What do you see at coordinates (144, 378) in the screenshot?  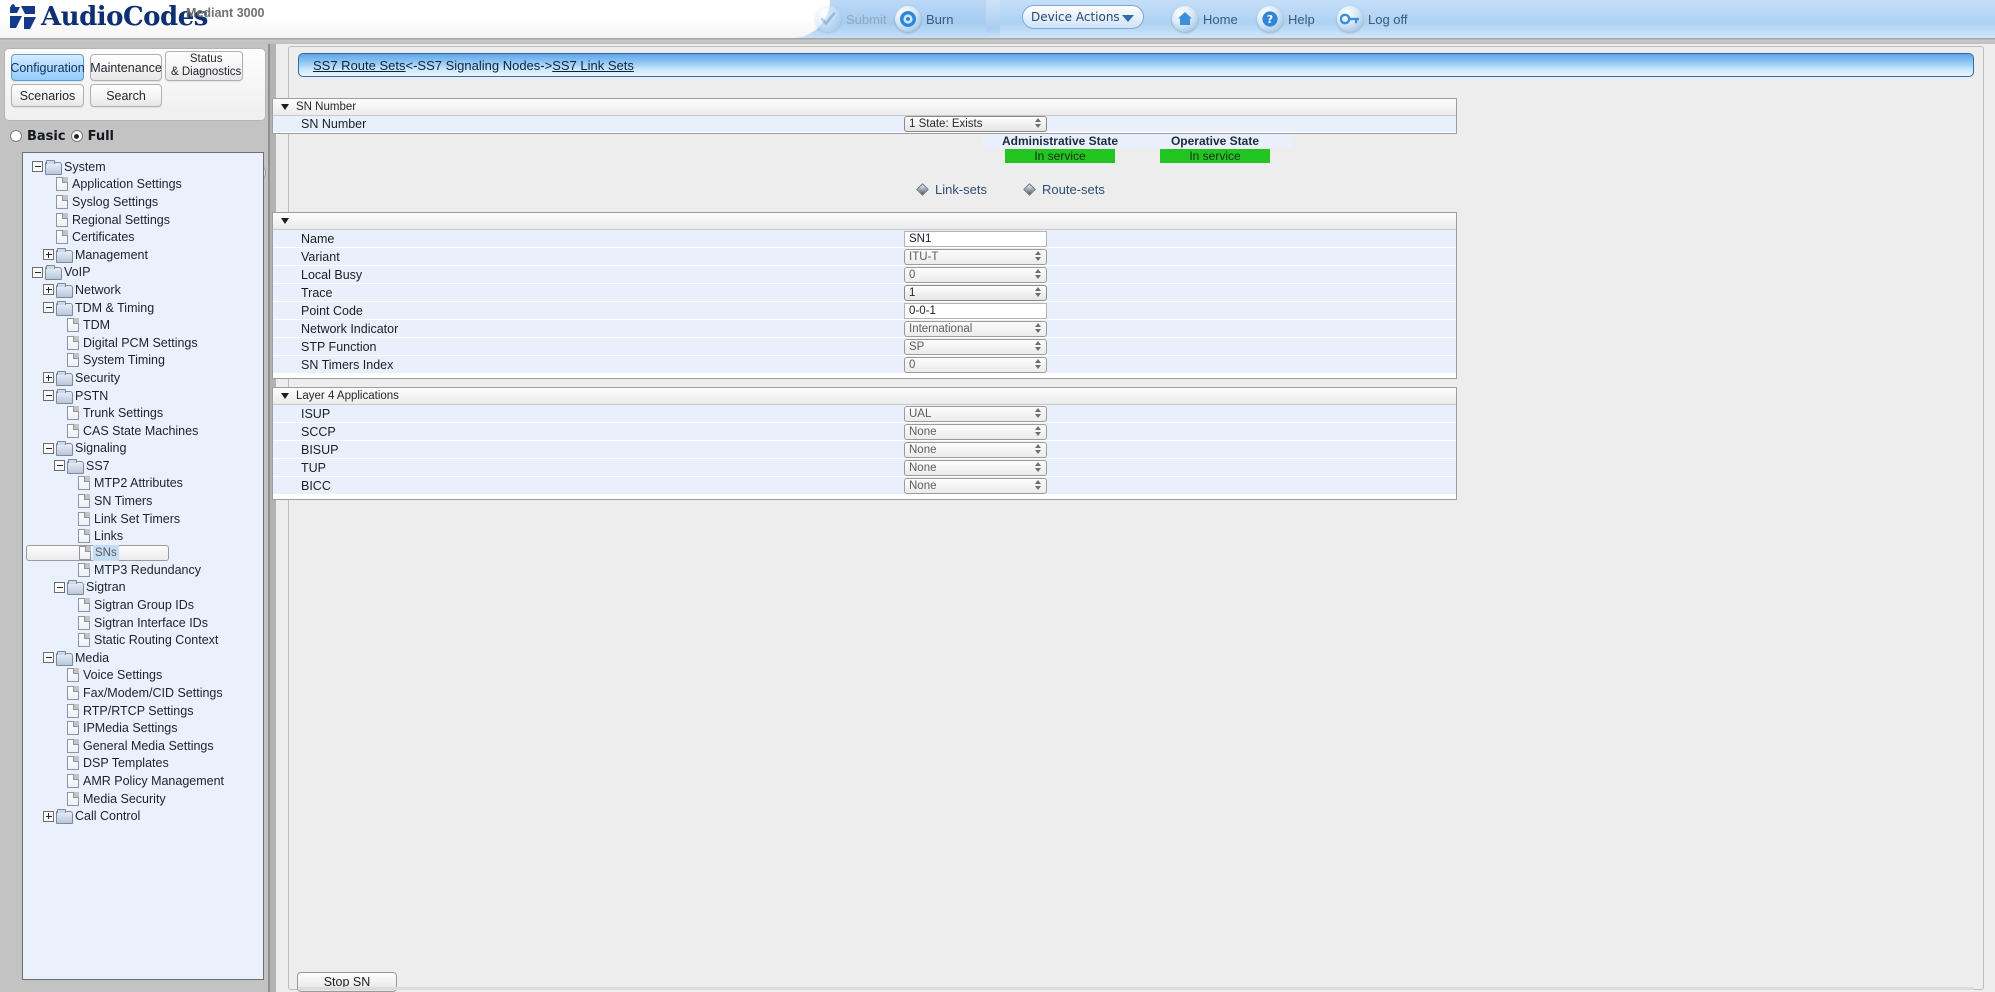 I see `tree-item-security: Security` at bounding box center [144, 378].